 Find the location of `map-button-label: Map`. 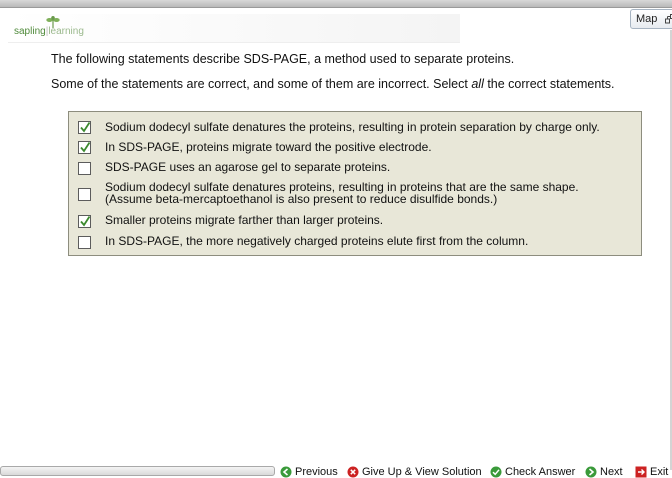

map-button-label: Map is located at coordinates (646, 19).